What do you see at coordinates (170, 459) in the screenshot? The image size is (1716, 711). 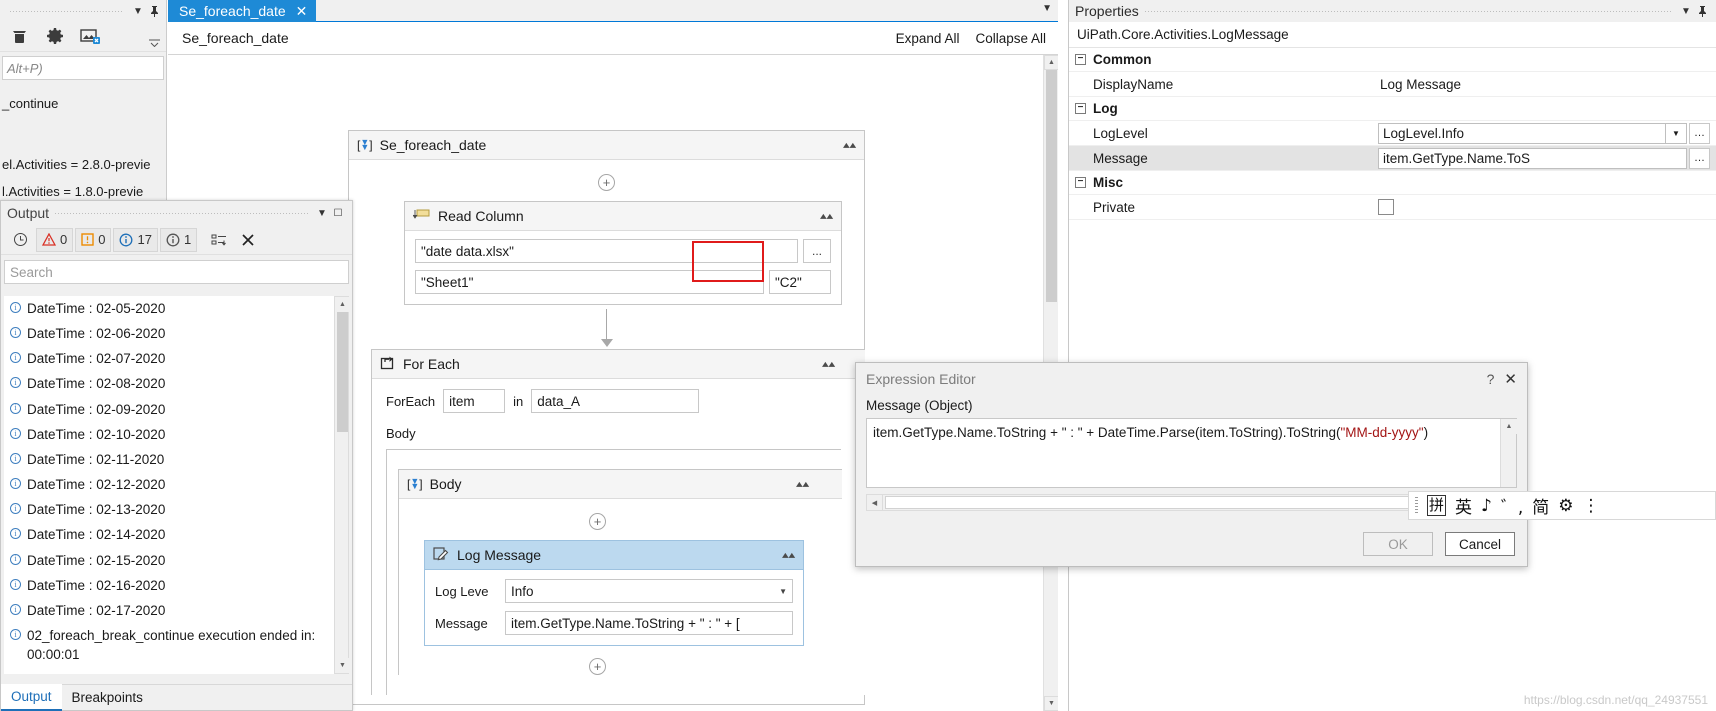 I see `list-item: i DateTime : 02-11-2020` at bounding box center [170, 459].